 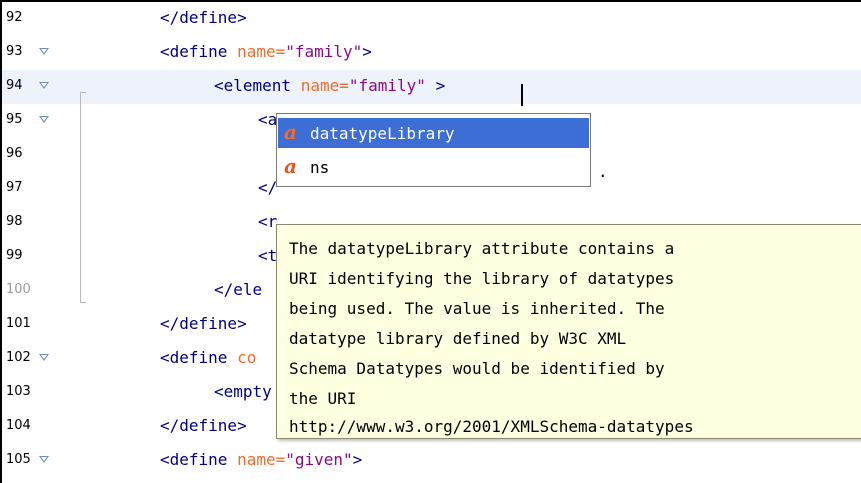 What do you see at coordinates (208, 357) in the screenshot?
I see `code-text: <define co` at bounding box center [208, 357].